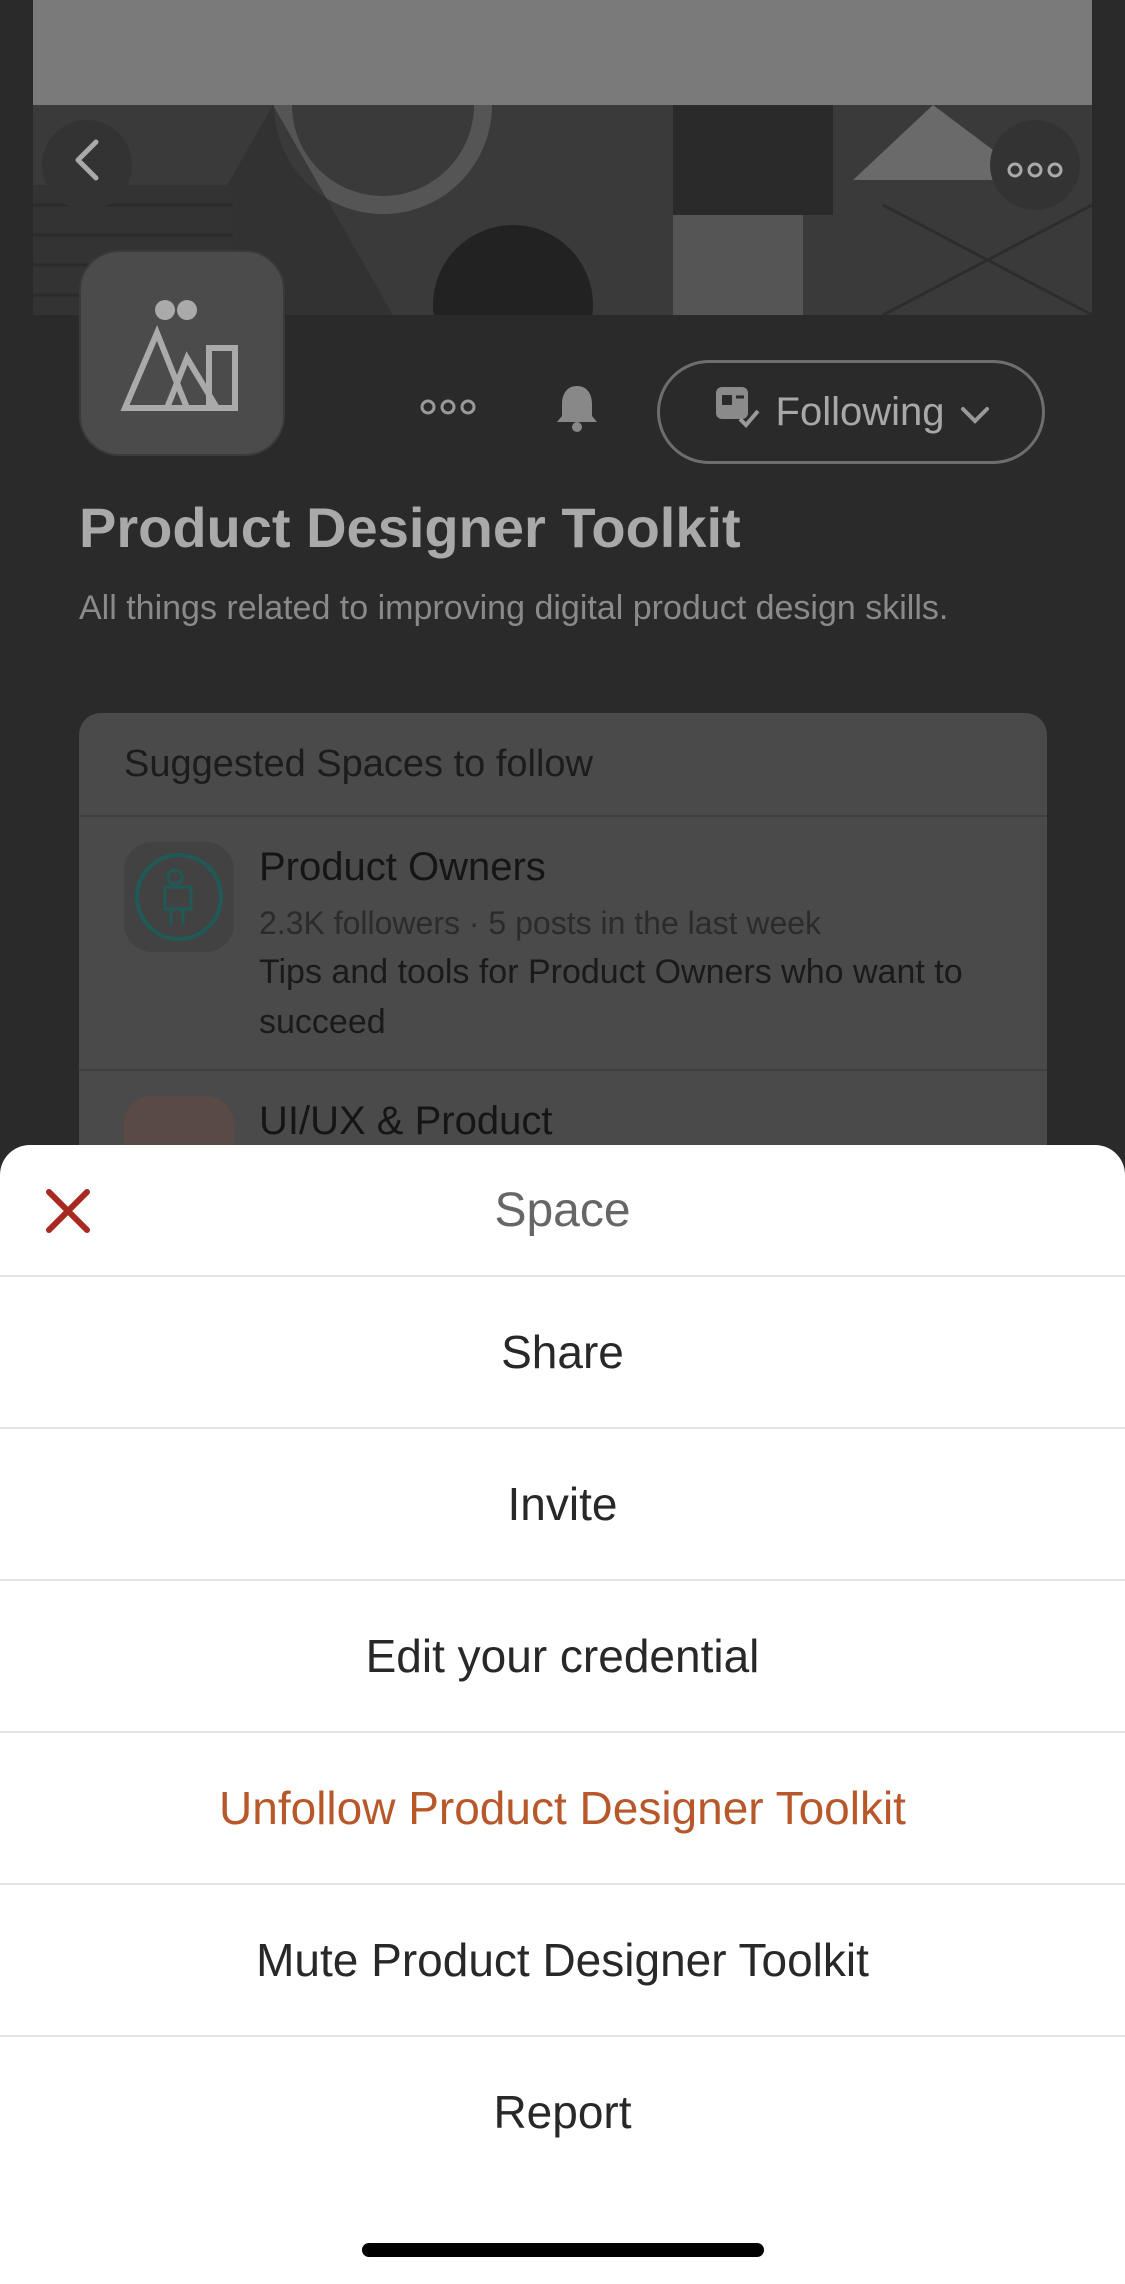 This screenshot has height=2284, width=1125. I want to click on chevron-left-icon, so click(87, 165).